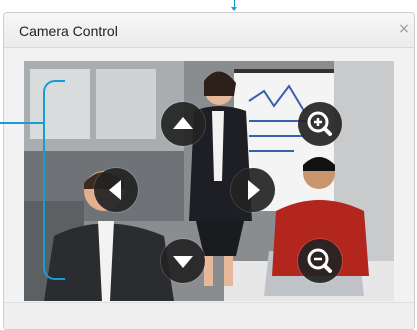 The width and height of the screenshot is (417, 330). I want to click on triangle-down-icon, so click(183, 262).